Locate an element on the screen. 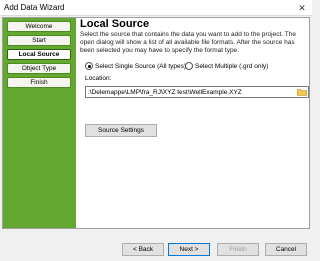 This screenshot has height=261, width=320. finish-button: Finish is located at coordinates (238, 249).